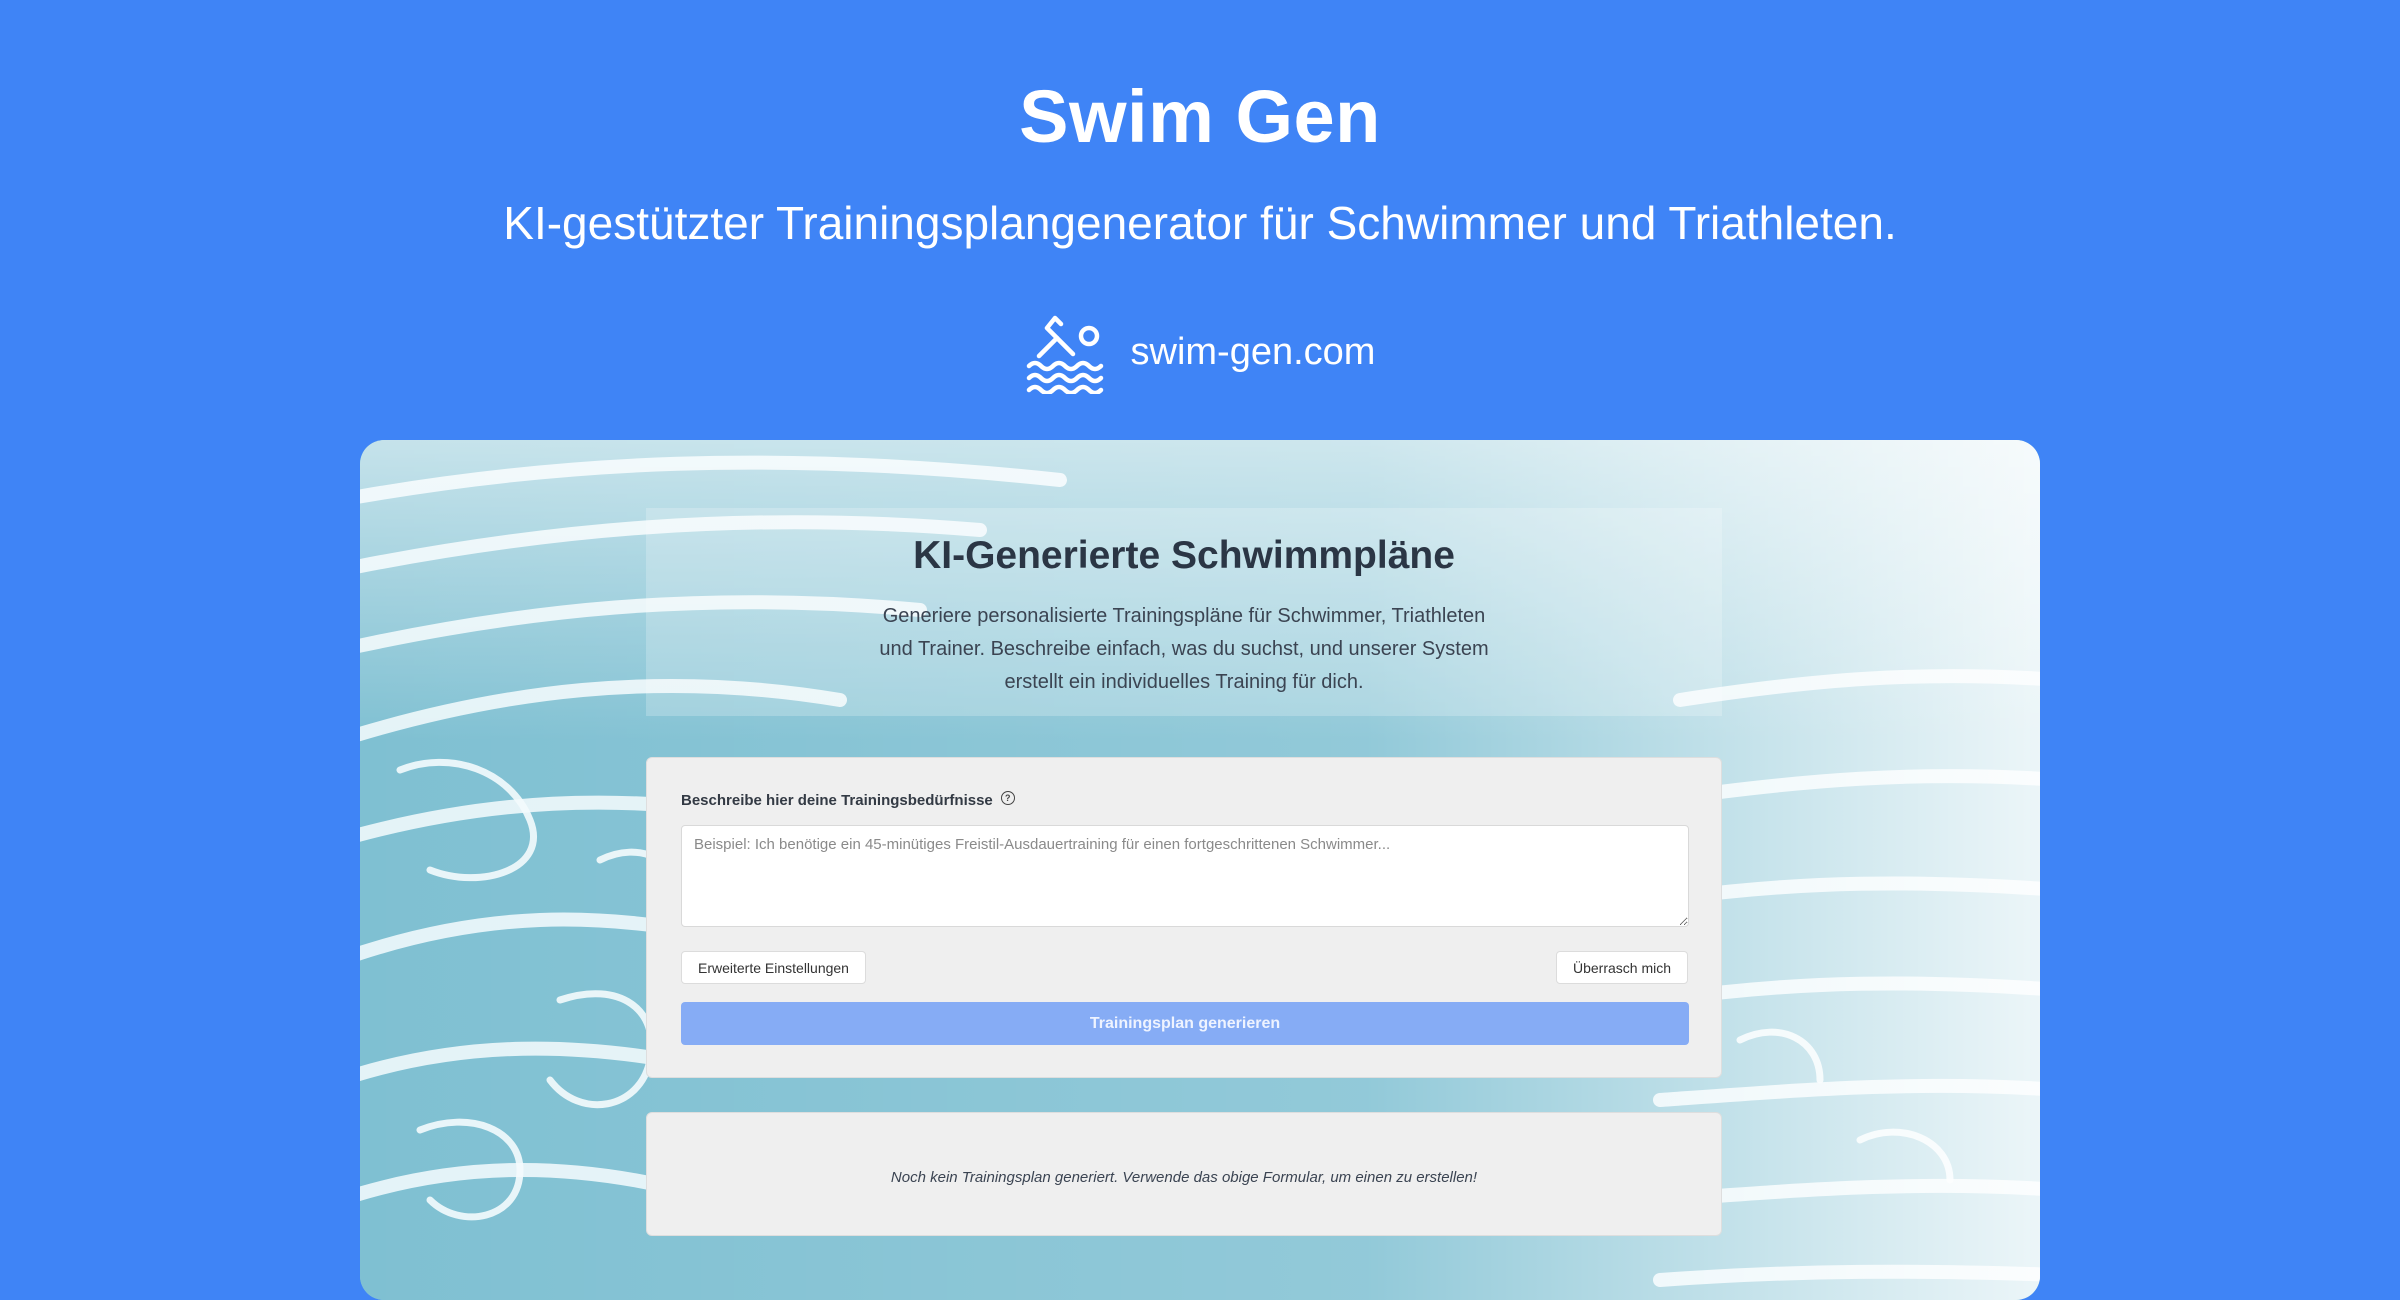  Describe the element at coordinates (1200, 116) in the screenshot. I see `page-title: Swim Gen` at that location.